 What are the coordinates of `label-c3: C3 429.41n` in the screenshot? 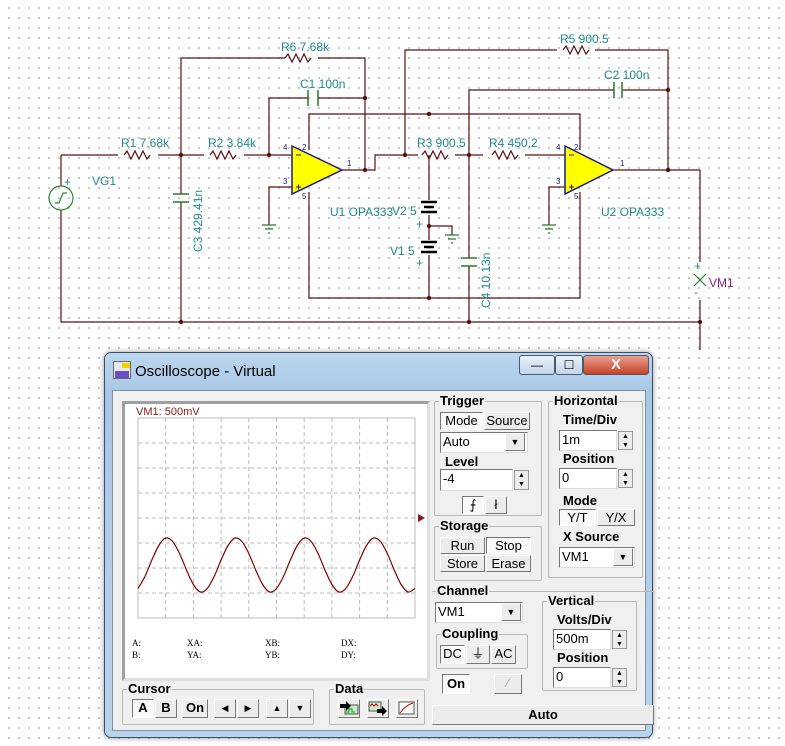 It's located at (198, 221).